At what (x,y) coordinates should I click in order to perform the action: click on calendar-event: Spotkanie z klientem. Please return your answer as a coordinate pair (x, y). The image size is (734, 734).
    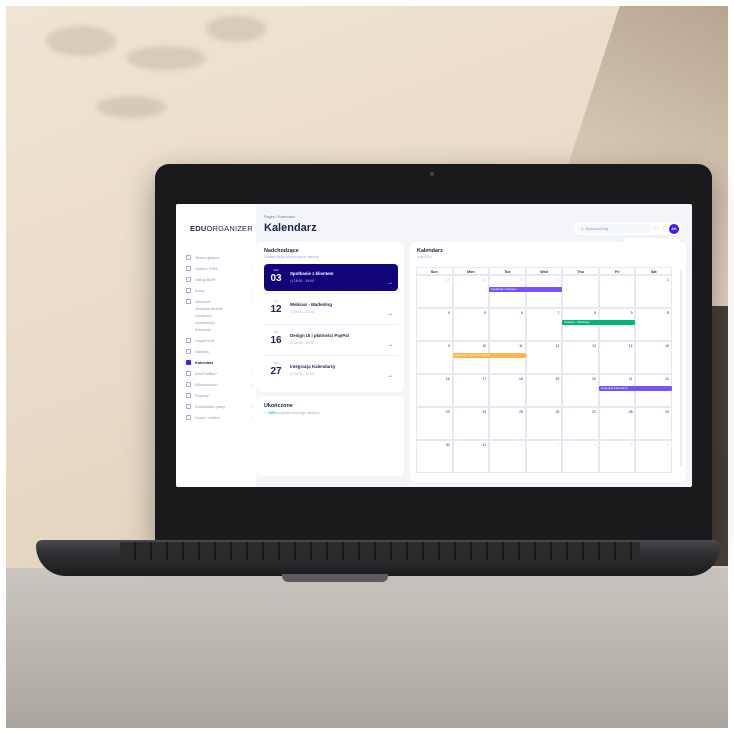
    Looking at the image, I should click on (526, 289).